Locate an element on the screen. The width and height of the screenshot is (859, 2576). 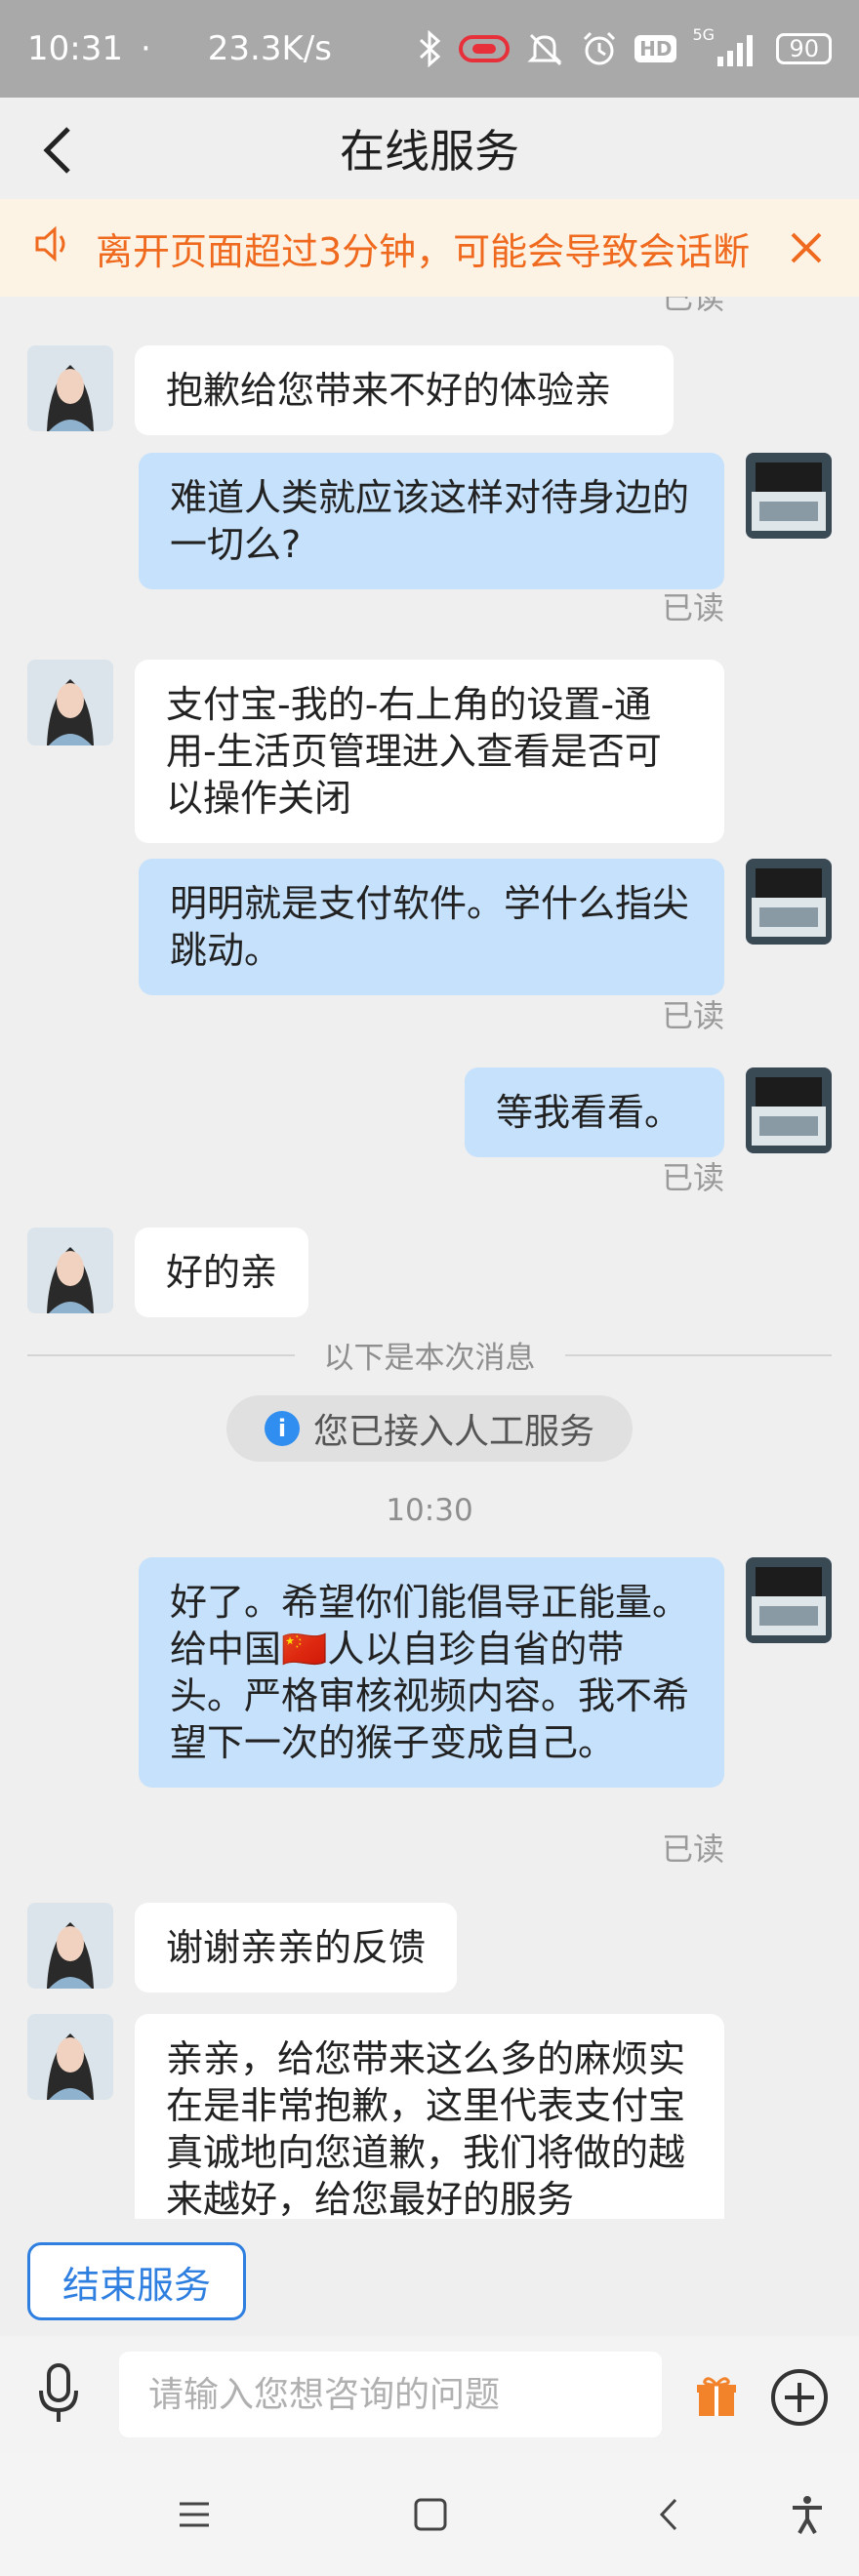
system-notice: i 您已接入人工服务 is located at coordinates (430, 1428).